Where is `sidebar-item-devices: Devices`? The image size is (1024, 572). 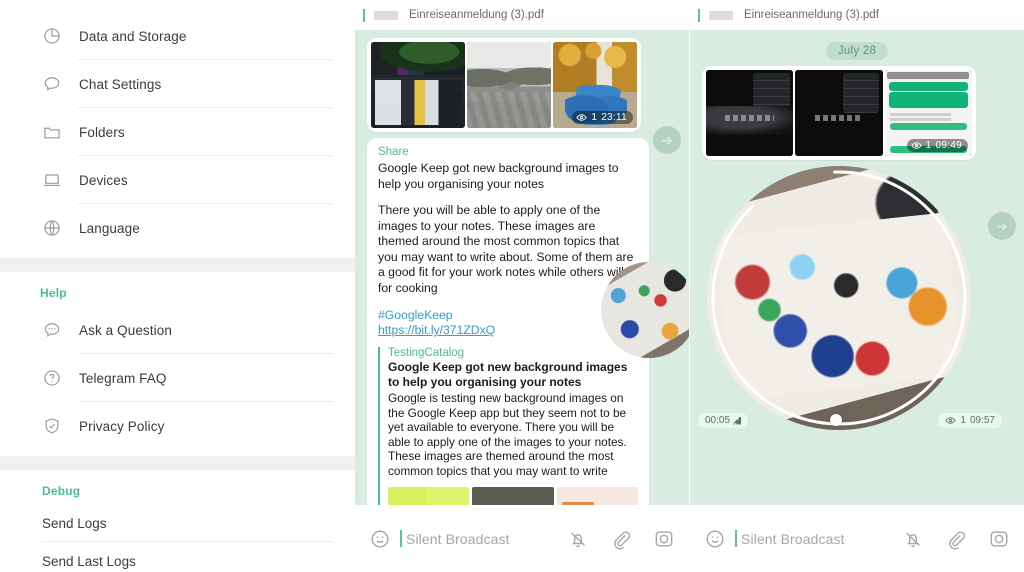 sidebar-item-devices: Devices is located at coordinates (177, 180).